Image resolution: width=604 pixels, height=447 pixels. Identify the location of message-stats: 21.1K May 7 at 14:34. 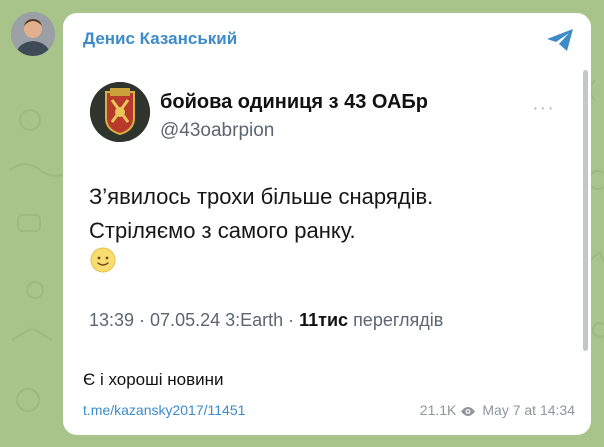
(497, 410).